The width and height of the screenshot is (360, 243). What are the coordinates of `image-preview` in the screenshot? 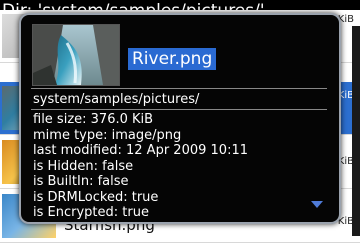 It's located at (76, 55).